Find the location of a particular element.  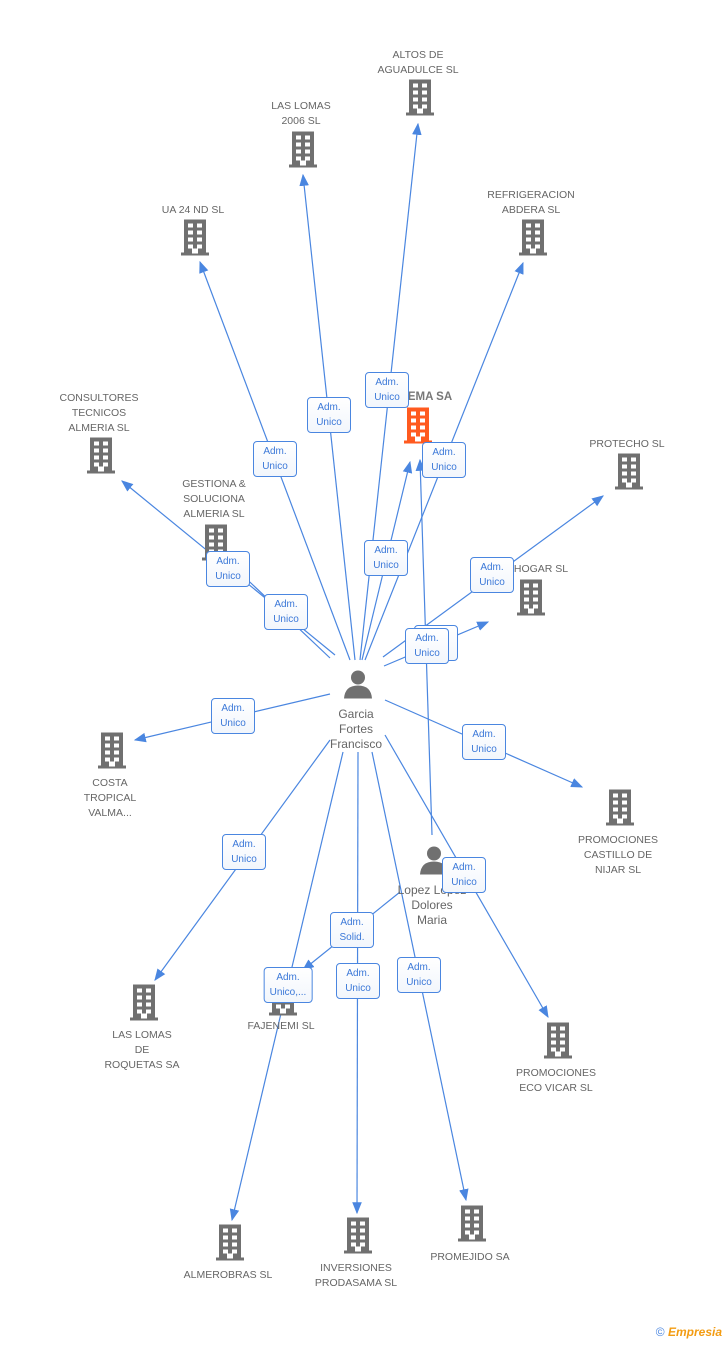

node-label: PROMOCIONES CASTILLO DE NIJAR SL is located at coordinates (618, 855).